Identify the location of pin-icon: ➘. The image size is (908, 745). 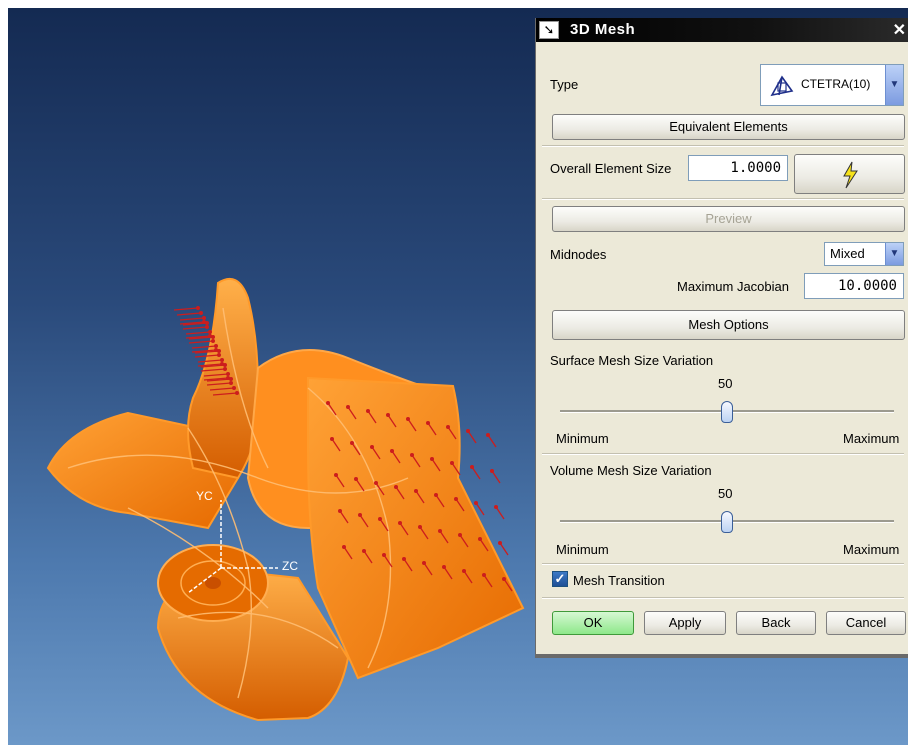
(549, 30).